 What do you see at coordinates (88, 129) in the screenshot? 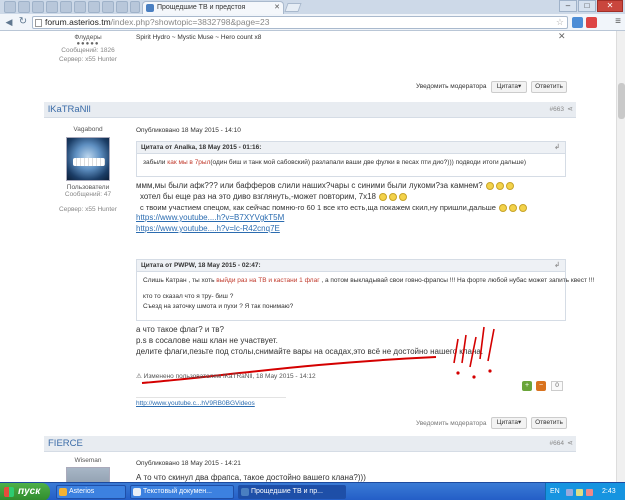
I see `user-group: Vagabond` at bounding box center [88, 129].